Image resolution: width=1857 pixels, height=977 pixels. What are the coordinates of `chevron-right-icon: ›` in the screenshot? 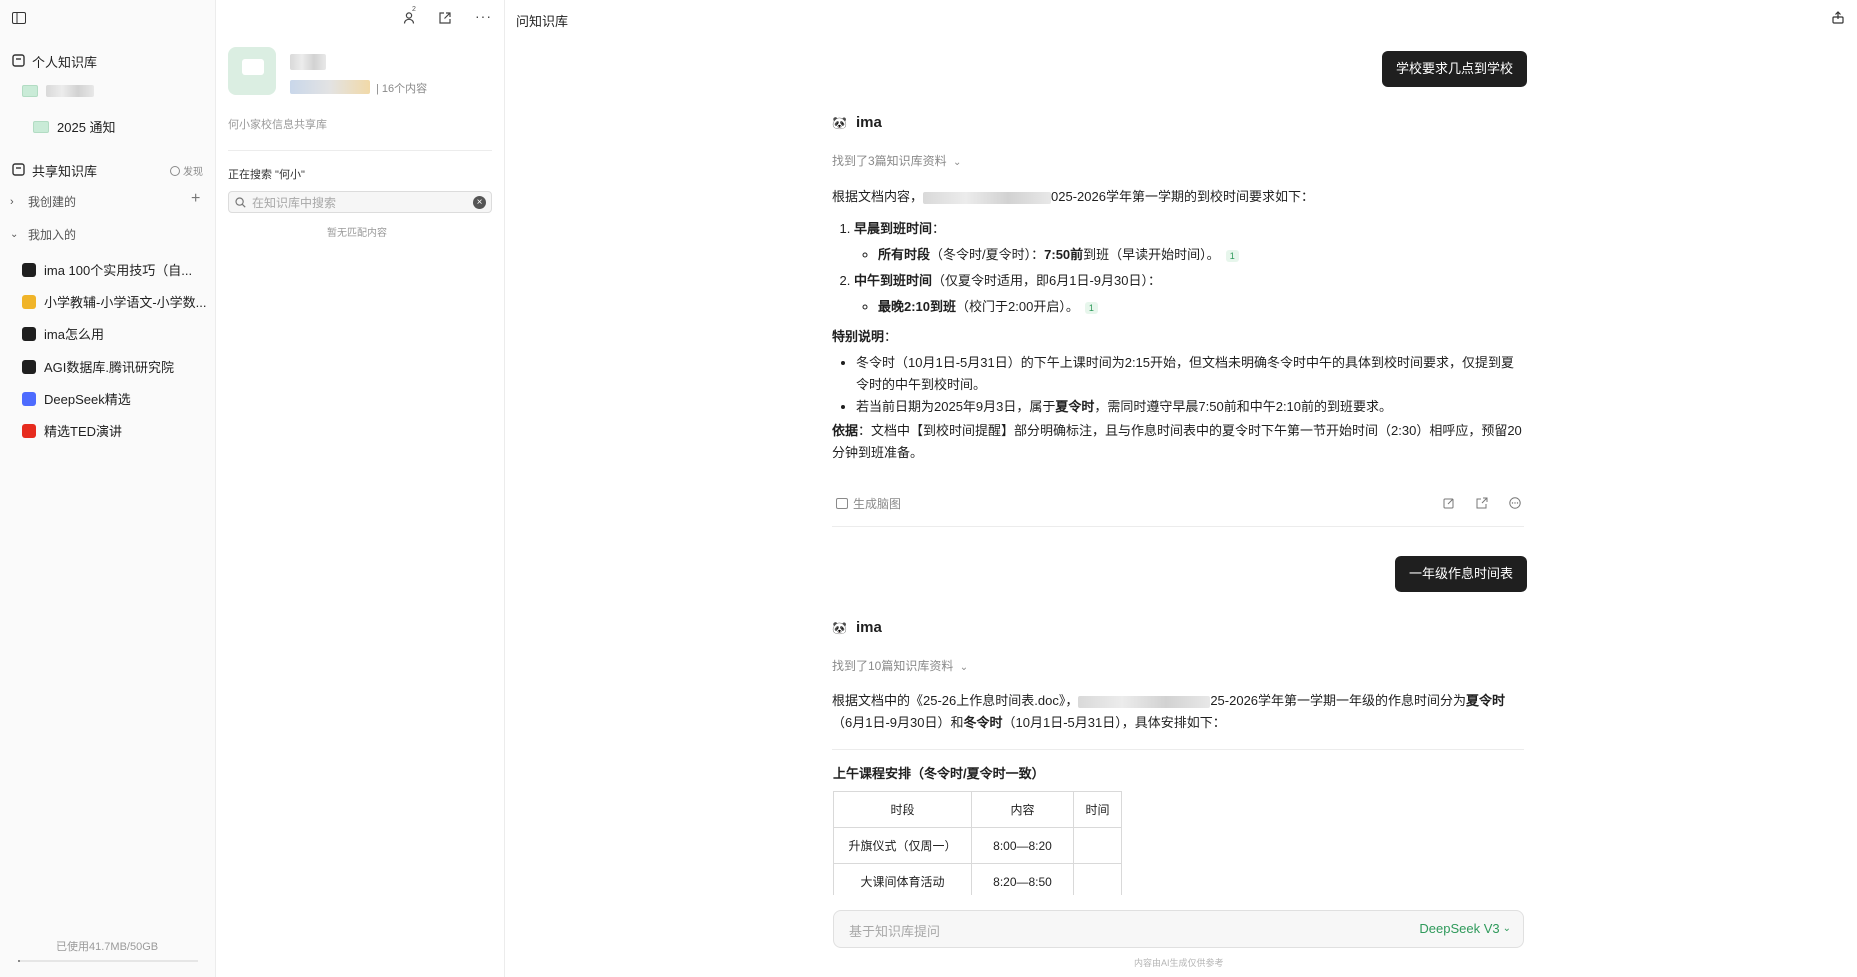 It's located at (12, 201).